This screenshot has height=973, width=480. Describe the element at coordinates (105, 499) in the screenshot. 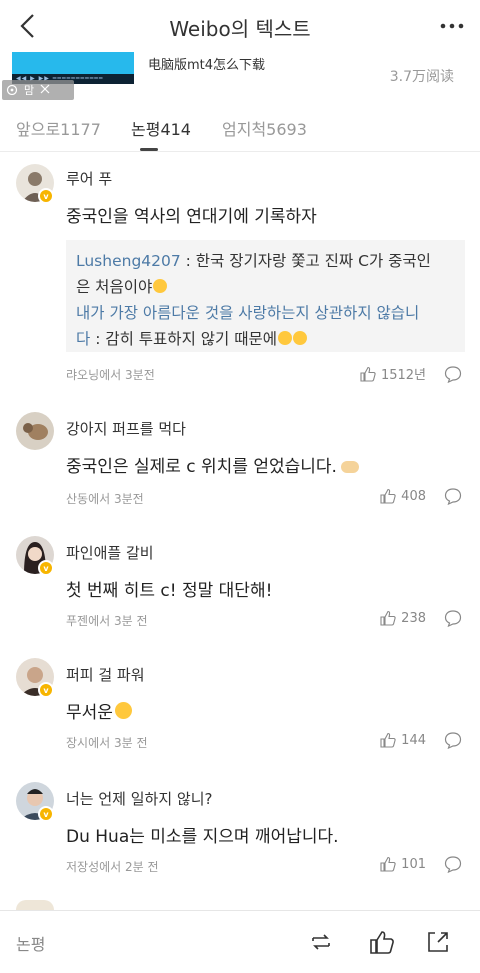

I see `comment-meta: 산동에서 3분전` at that location.